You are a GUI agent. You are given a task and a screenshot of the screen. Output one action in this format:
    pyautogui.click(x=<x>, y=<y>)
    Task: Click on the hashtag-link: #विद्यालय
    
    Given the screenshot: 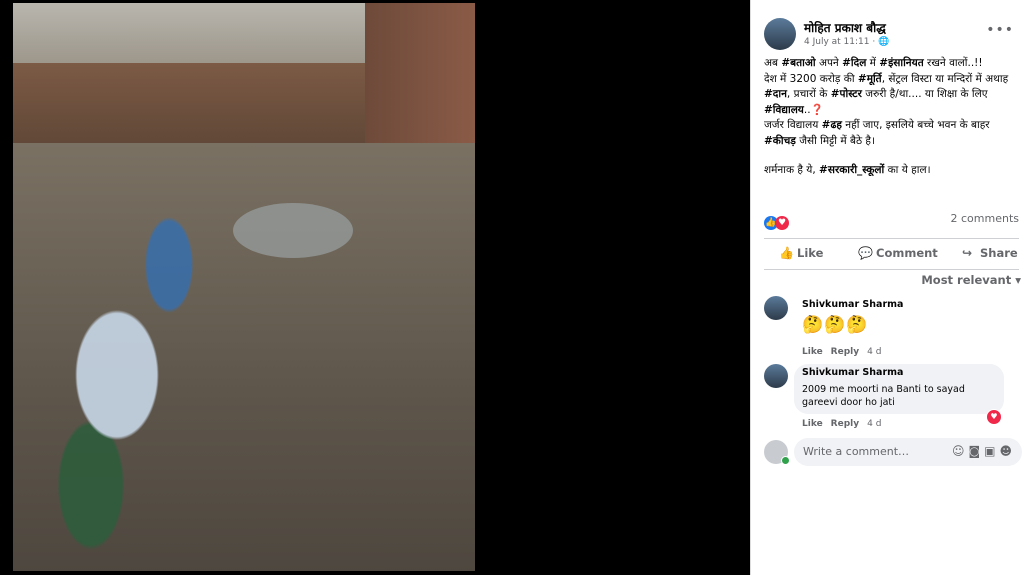 What is the action you would take?
    pyautogui.click(x=784, y=110)
    